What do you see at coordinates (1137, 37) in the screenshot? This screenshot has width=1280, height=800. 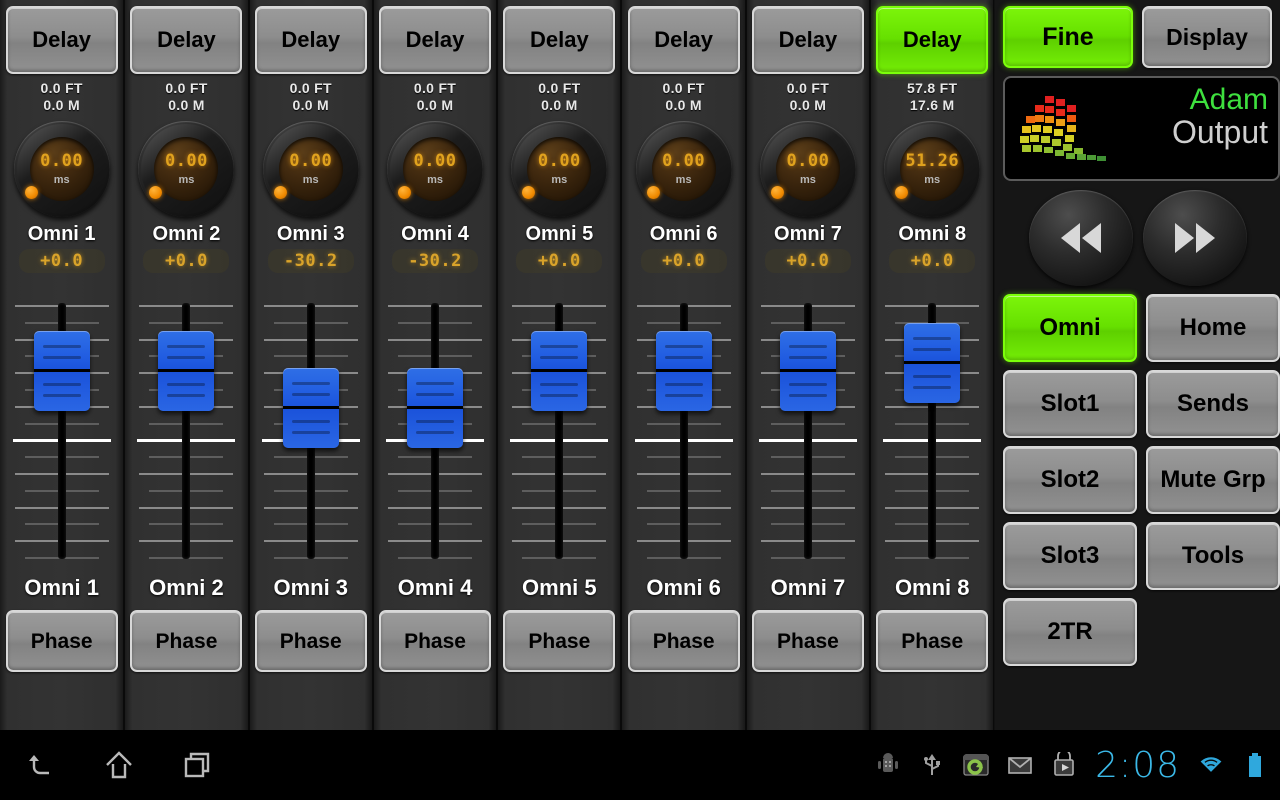 I see `panel-top-row: Fine Display` at bounding box center [1137, 37].